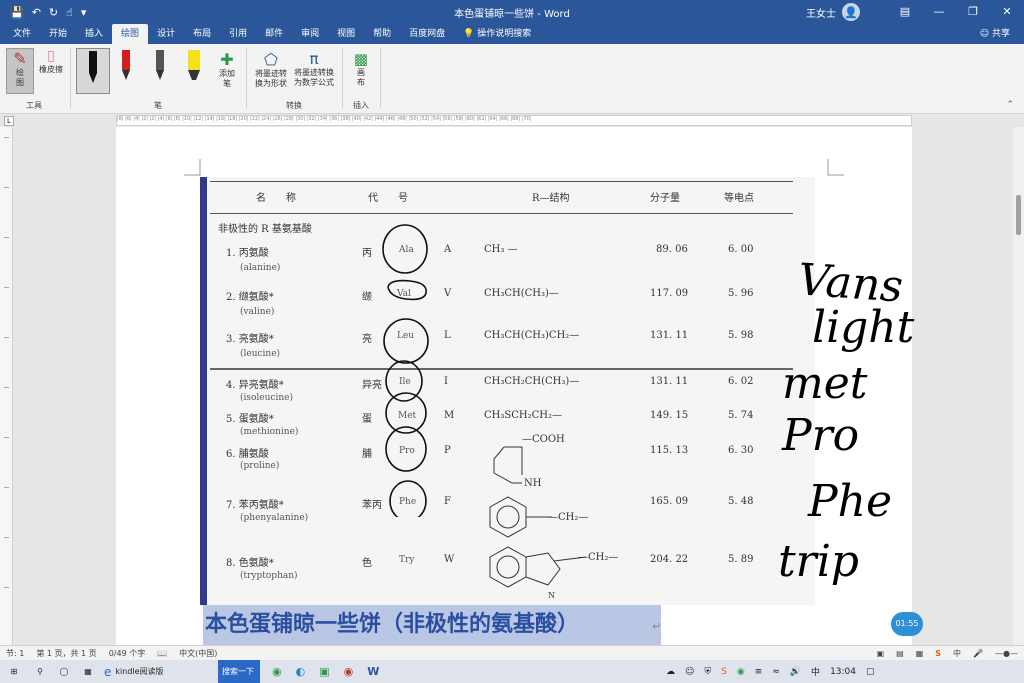  Describe the element at coordinates (367, 253) in the screenshot. I see `row-cn-abbr: 丙` at that location.